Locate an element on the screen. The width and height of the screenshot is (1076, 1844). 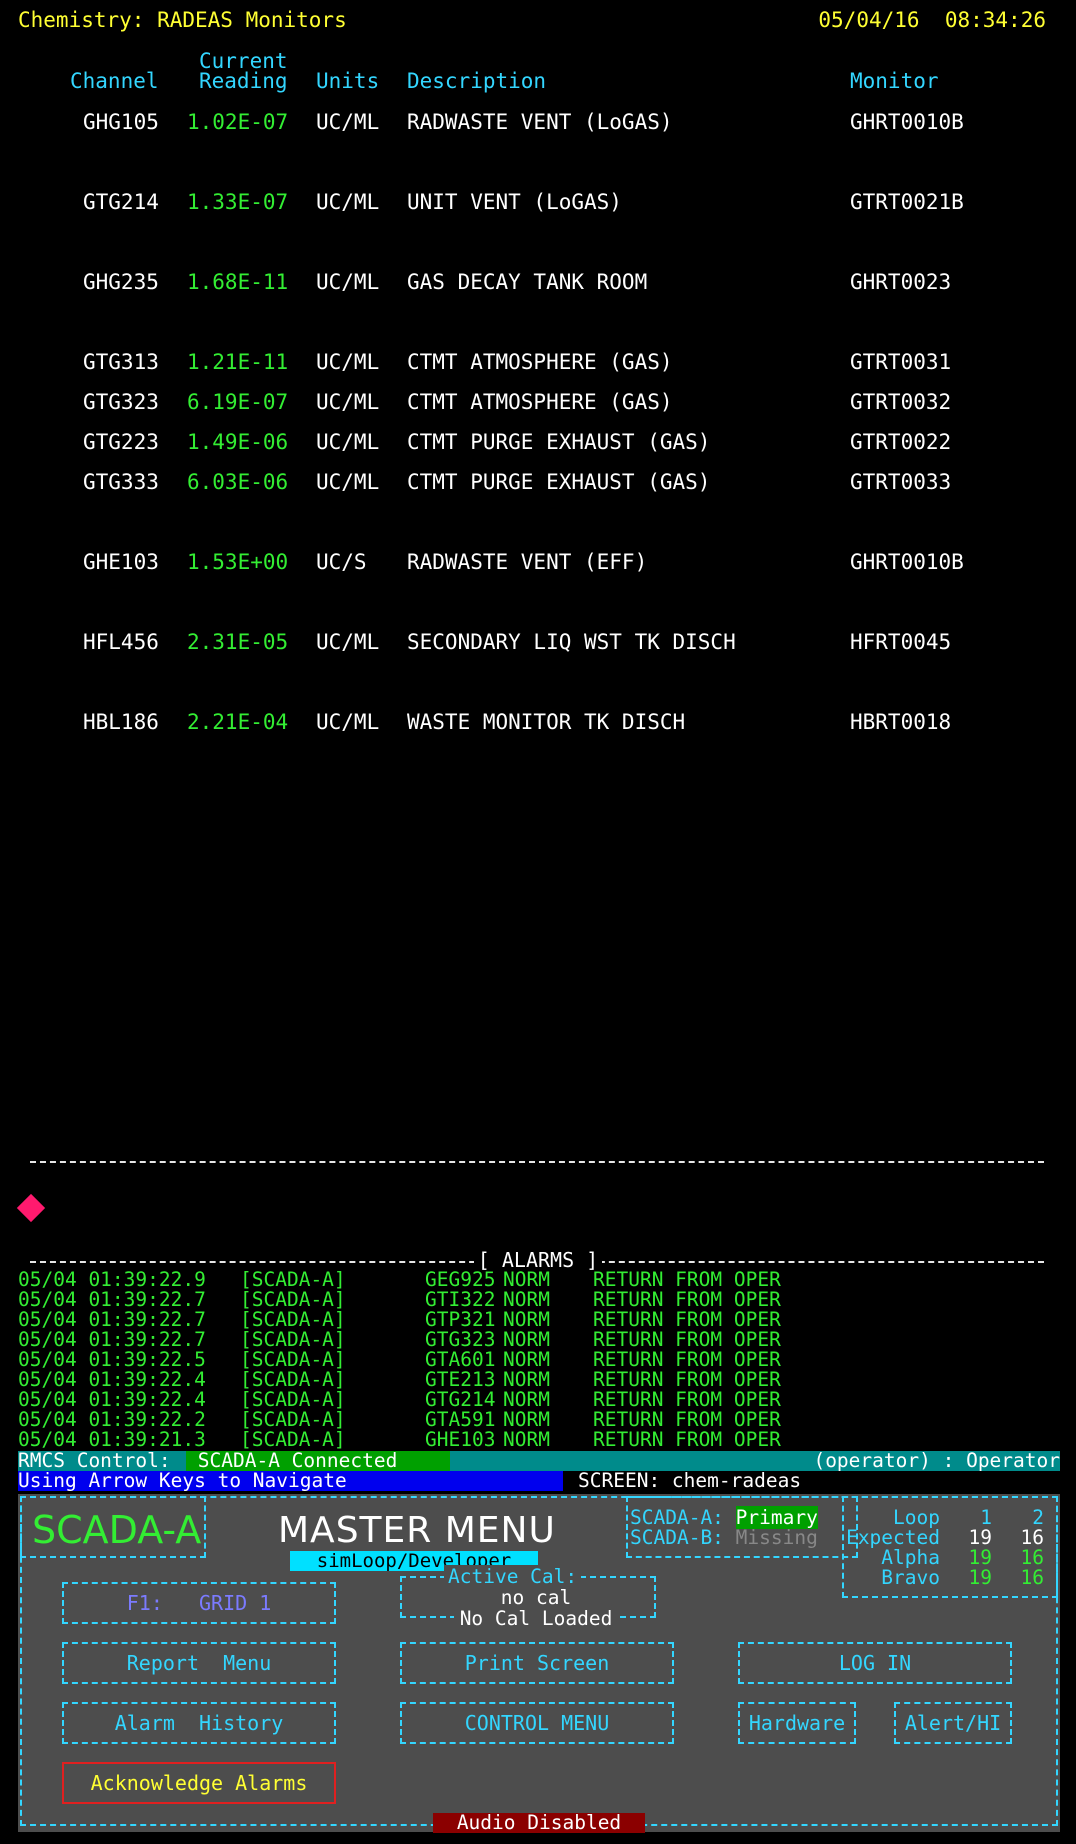
channel-cell: GTG323 is located at coordinates (121, 402).